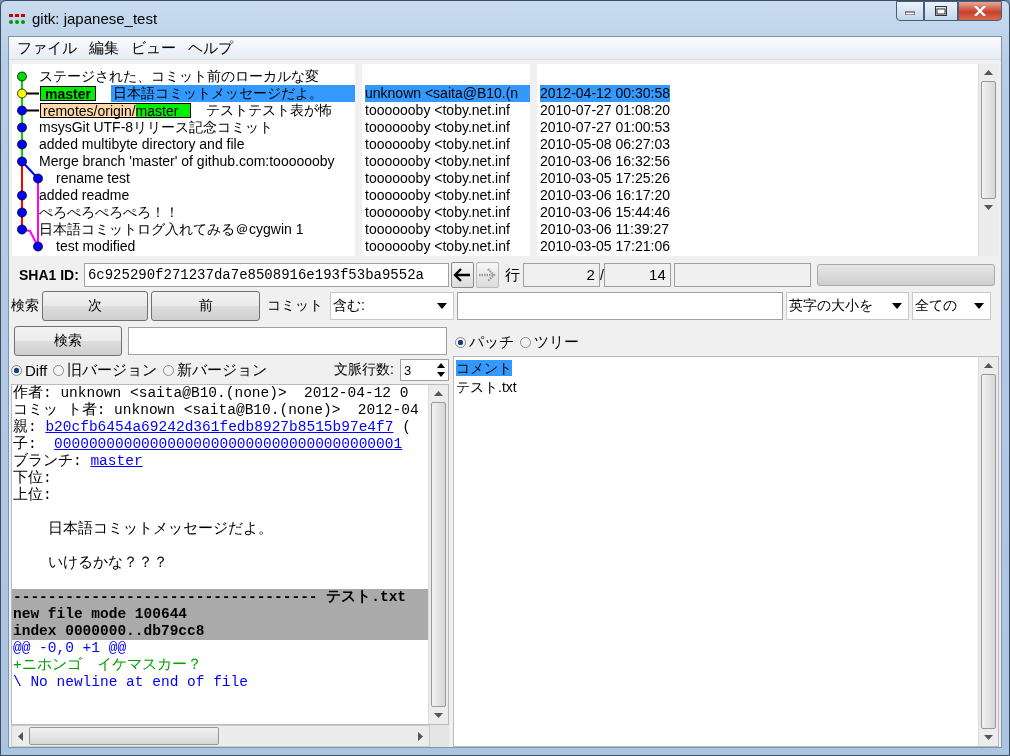 Image resolution: width=1010 pixels, height=756 pixels. Describe the element at coordinates (48, 461) in the screenshot. I see `diff-label: ブランチ:` at that location.